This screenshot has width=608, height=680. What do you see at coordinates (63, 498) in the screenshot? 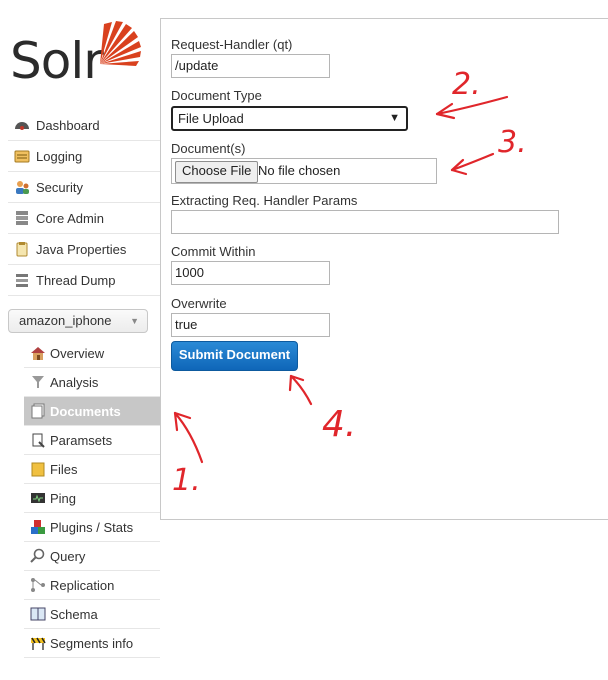
I see `core-item-label: Ping` at bounding box center [63, 498].